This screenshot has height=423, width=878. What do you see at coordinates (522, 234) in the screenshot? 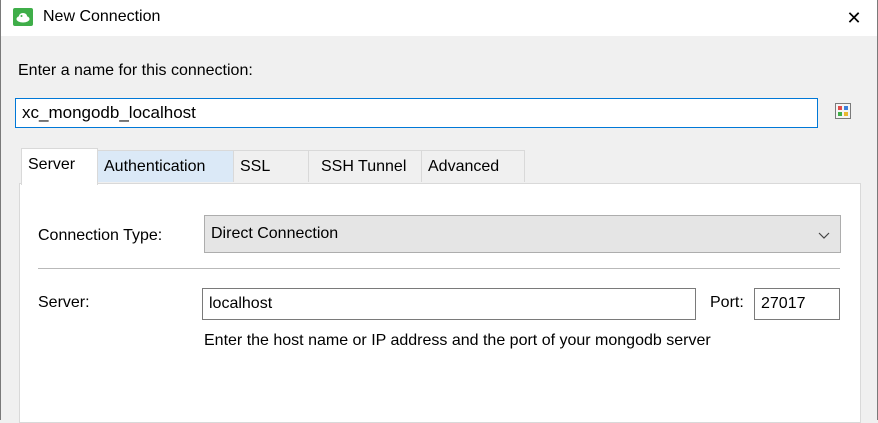
I see `connection-type-dropdown: Direct Connection` at bounding box center [522, 234].